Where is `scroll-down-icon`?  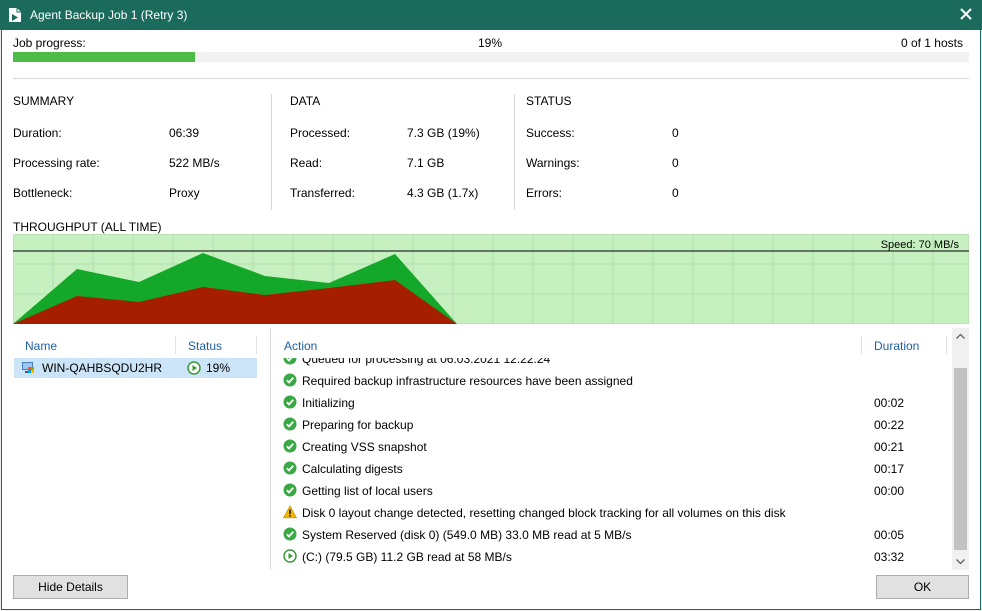 scroll-down-icon is located at coordinates (960, 561).